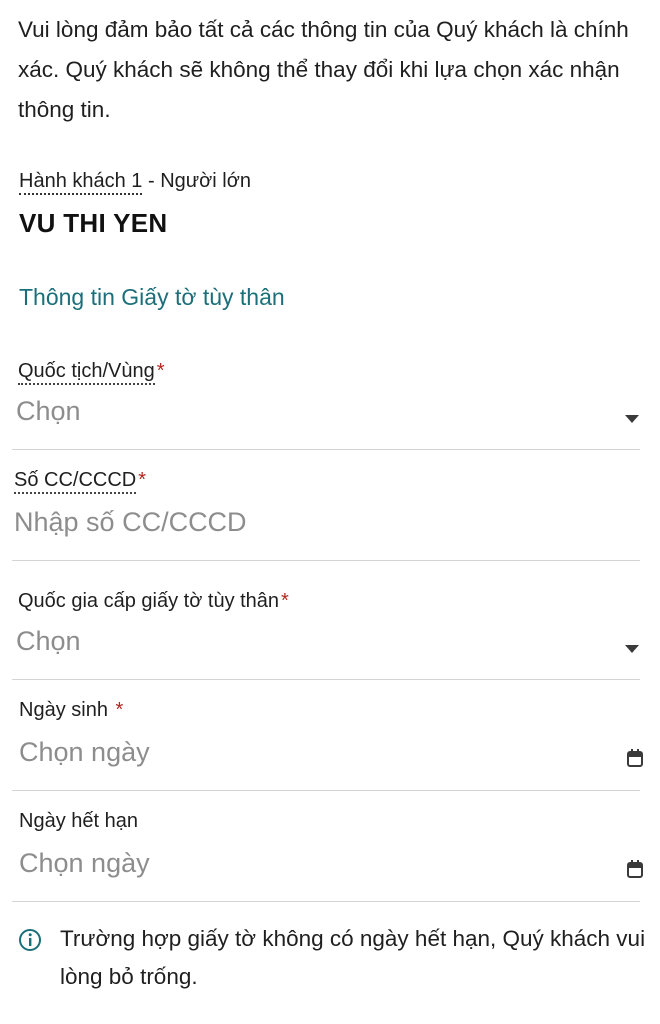 Image resolution: width=660 pixels, height=1024 pixels. What do you see at coordinates (48, 411) in the screenshot?
I see `nationality-value: Chọn` at bounding box center [48, 411].